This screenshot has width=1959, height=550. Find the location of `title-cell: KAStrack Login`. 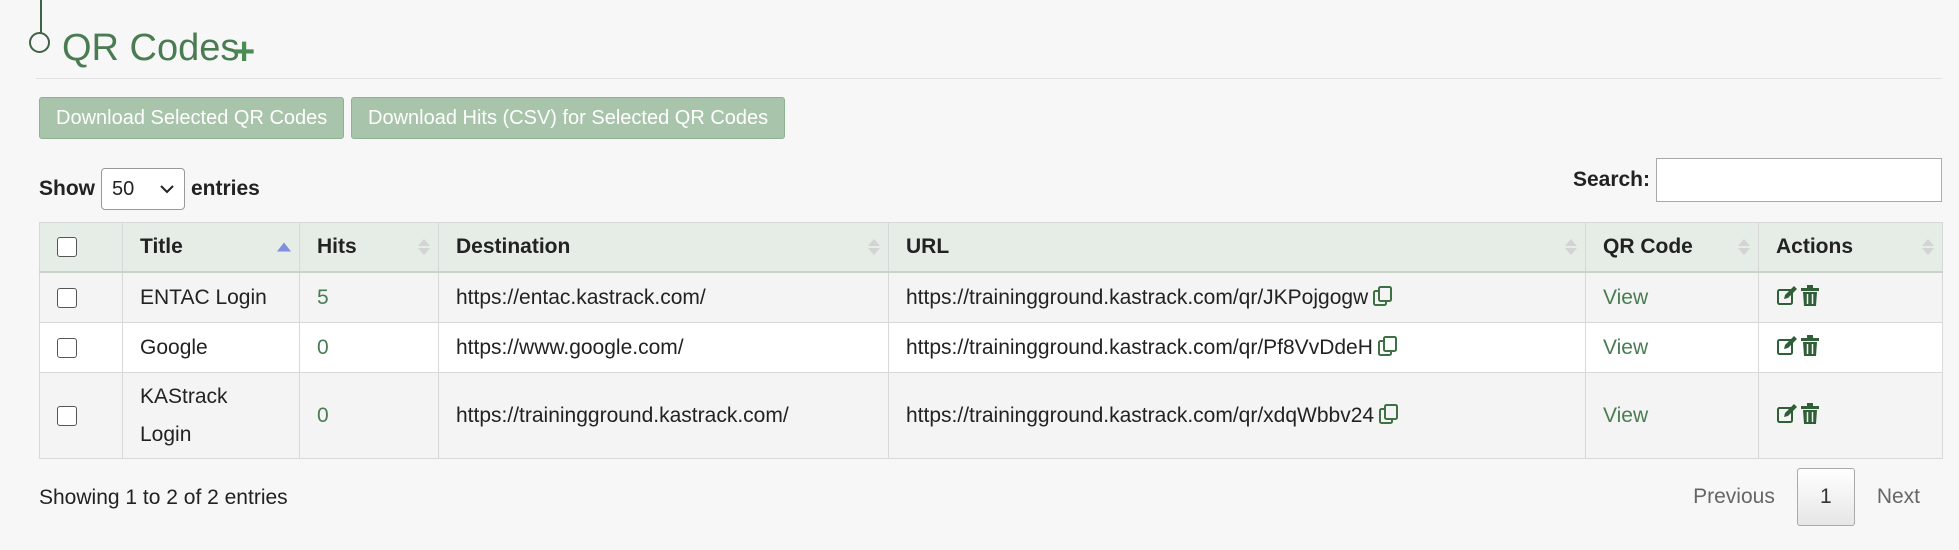

title-cell: KAStrack Login is located at coordinates (211, 415).